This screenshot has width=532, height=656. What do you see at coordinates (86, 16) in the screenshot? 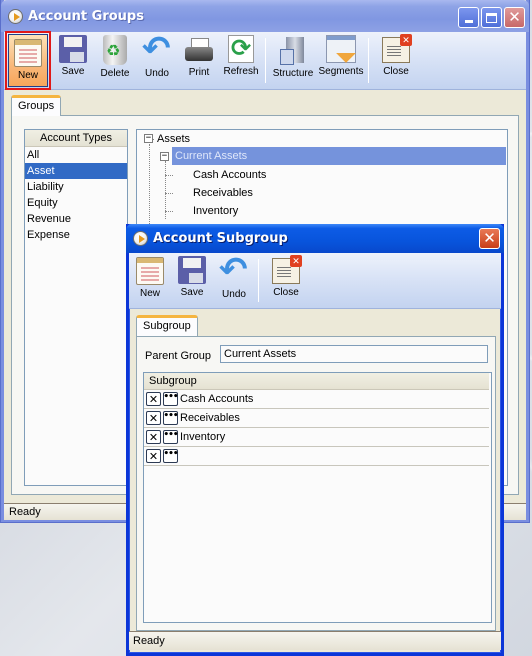
I see `window-title: Account Groups` at bounding box center [86, 16].